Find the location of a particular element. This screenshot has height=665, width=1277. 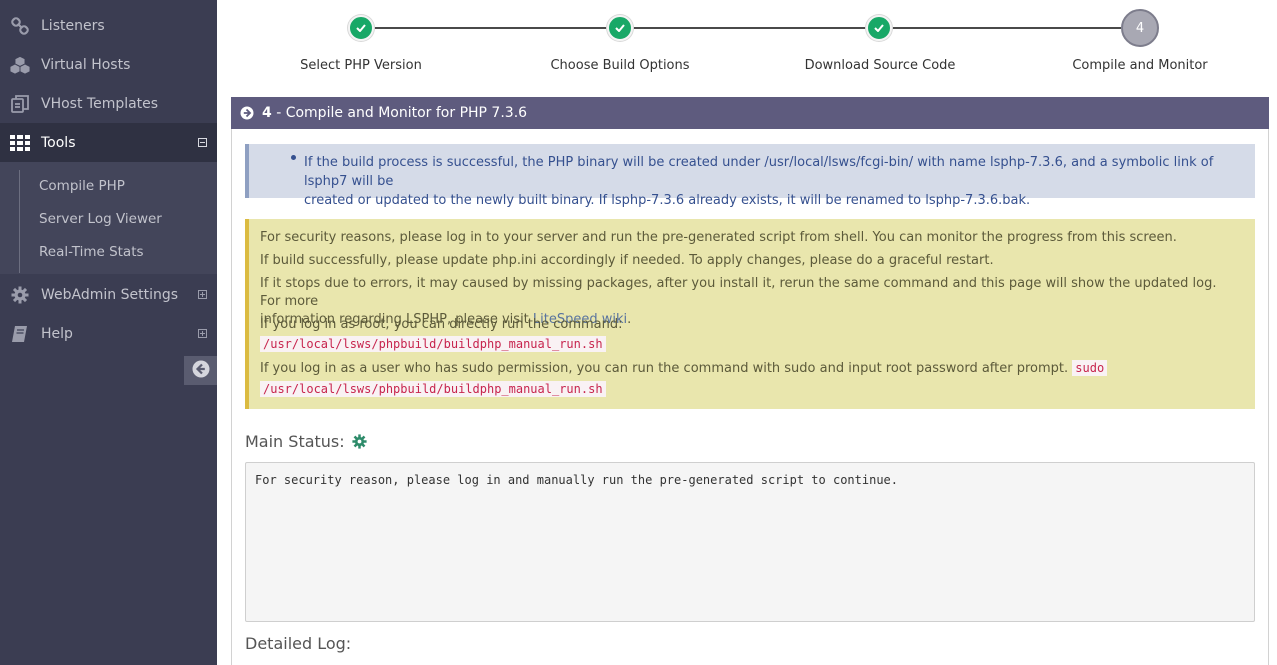

sidebar-item-label: WebAdmin Settings is located at coordinates (110, 294).